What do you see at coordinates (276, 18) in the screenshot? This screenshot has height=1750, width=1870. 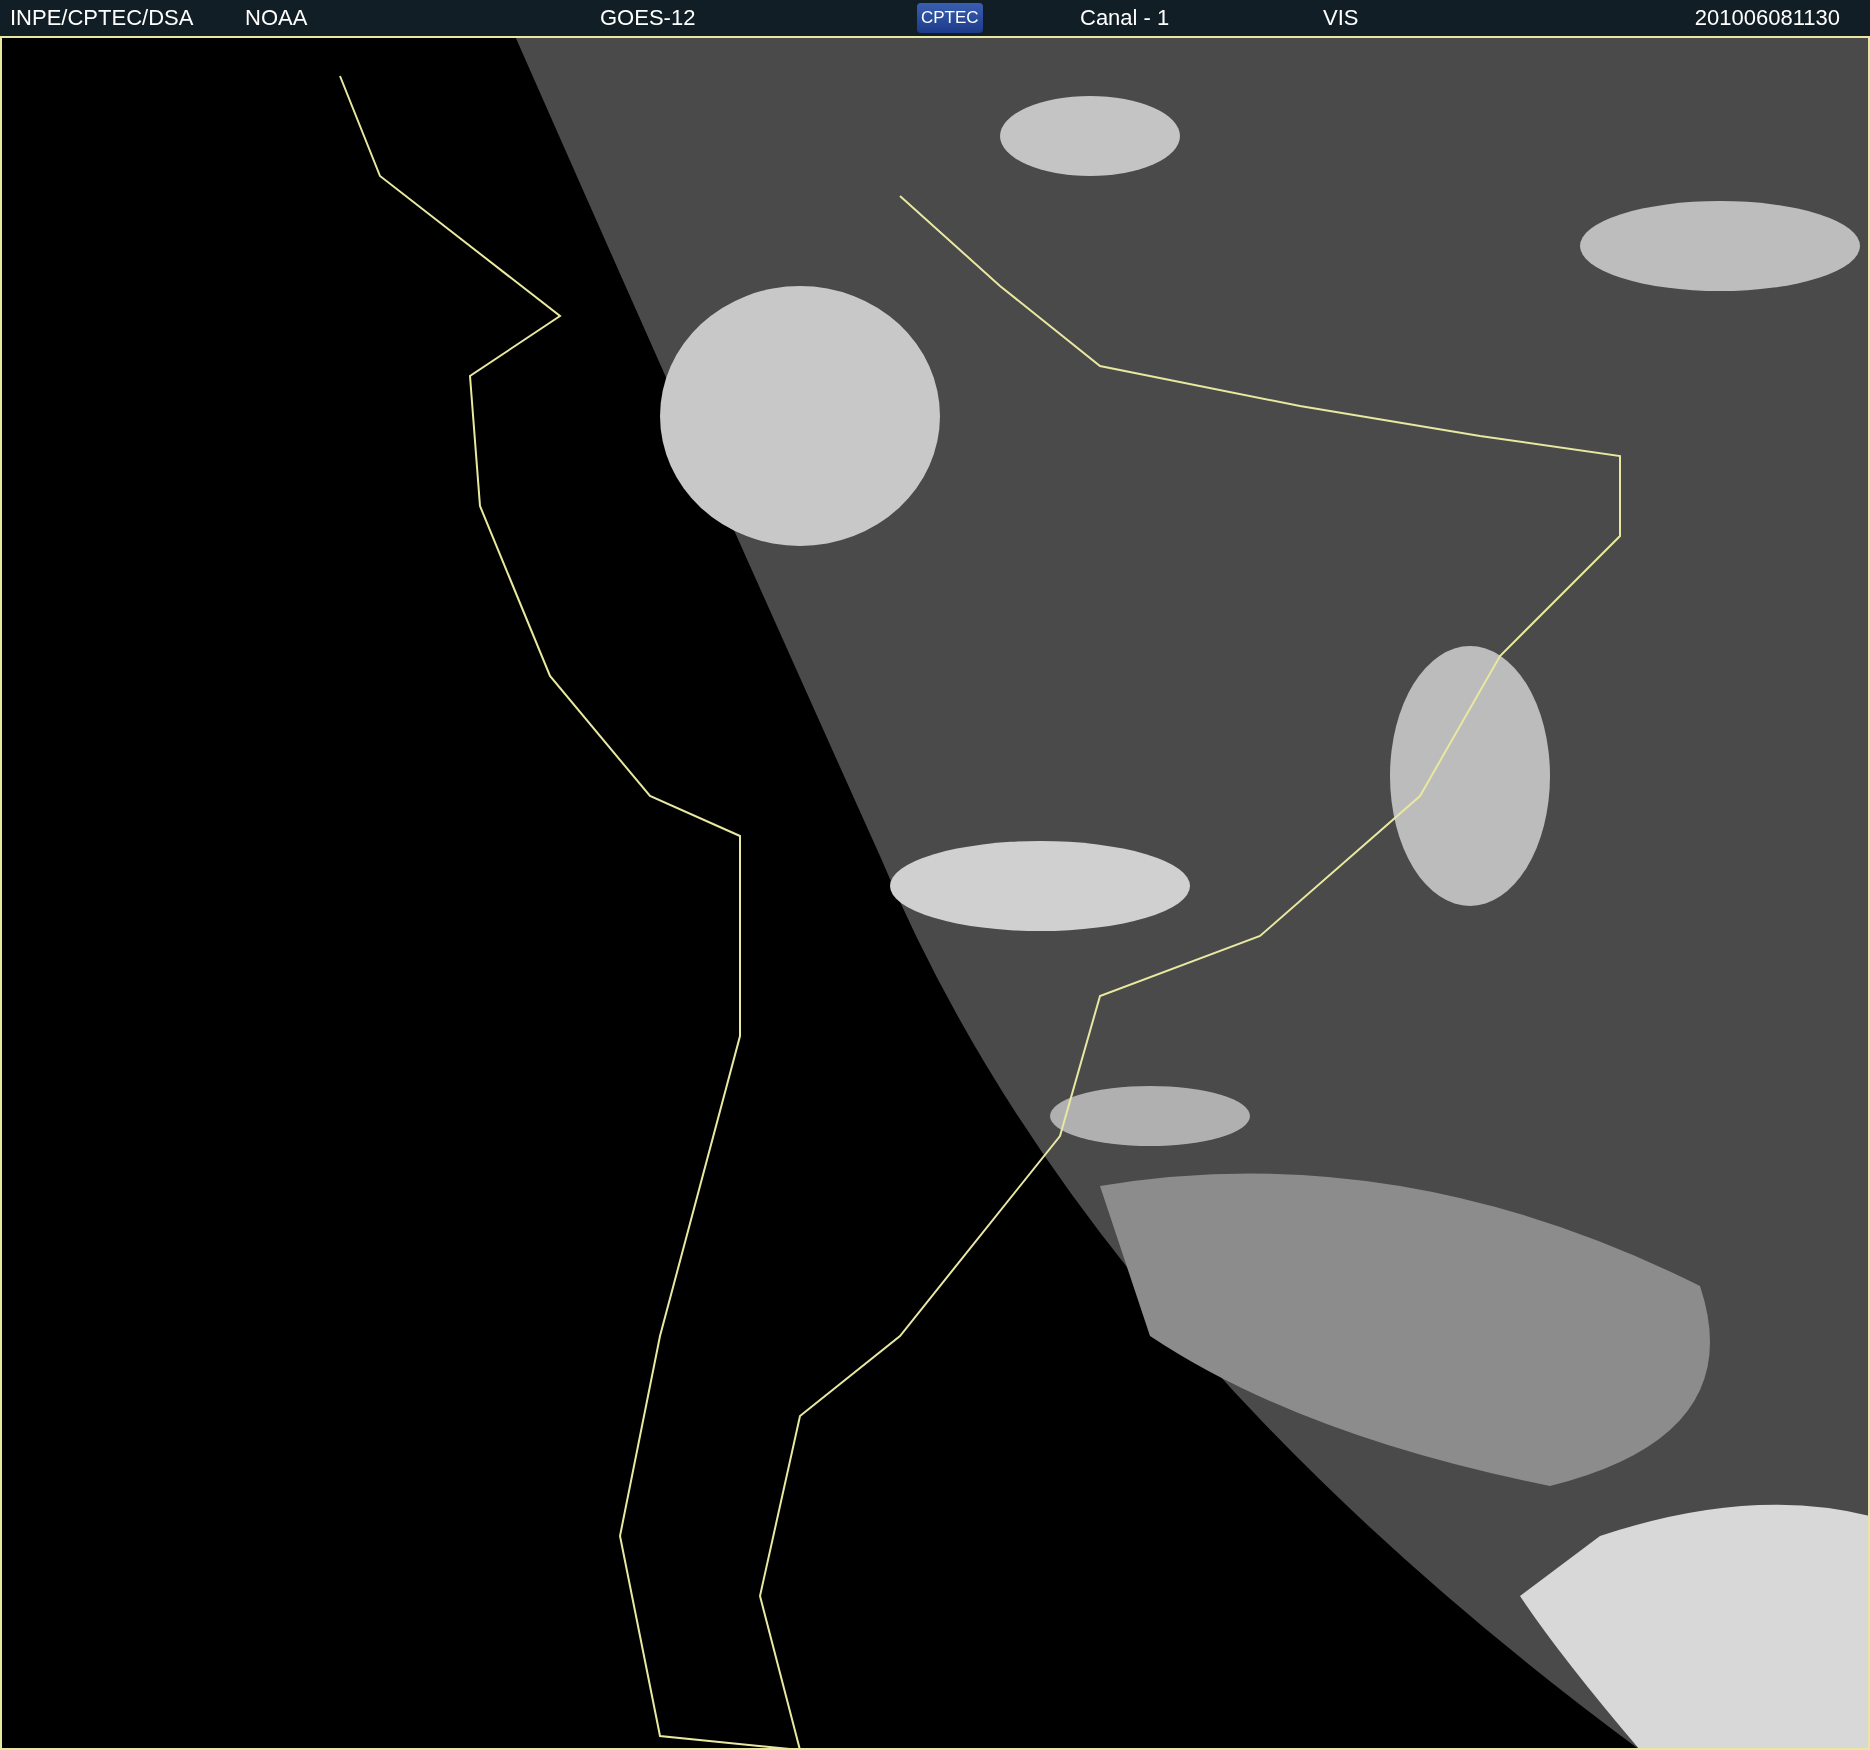 I see `agency-label: NOAA` at bounding box center [276, 18].